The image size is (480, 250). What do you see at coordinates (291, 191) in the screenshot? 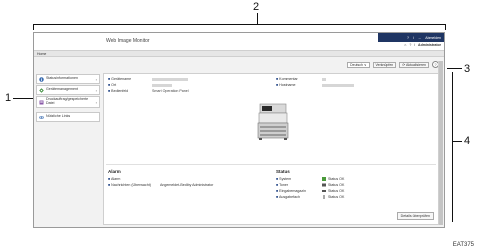
I see `status-input-label: ■ Eingabemagazin` at bounding box center [291, 191].